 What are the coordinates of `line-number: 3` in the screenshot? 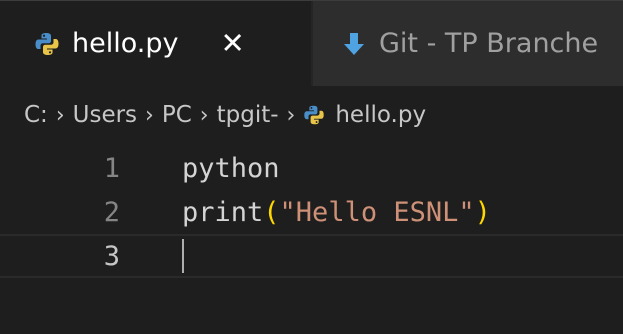 It's located at (111, 256).